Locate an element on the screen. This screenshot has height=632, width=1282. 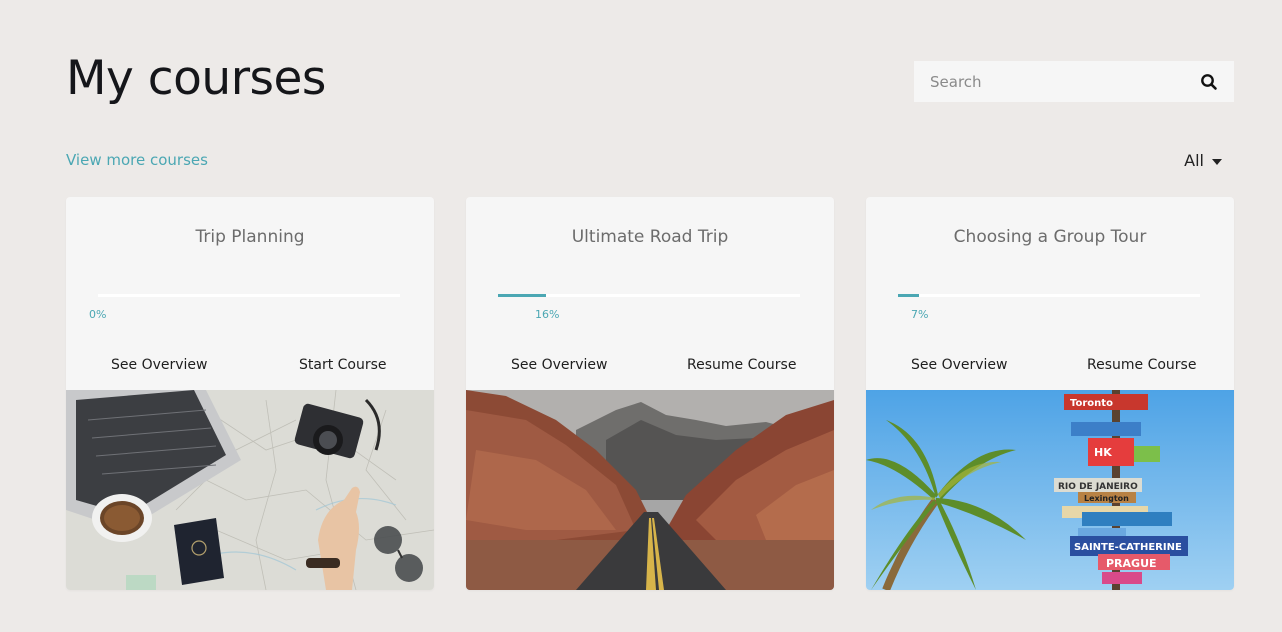
filter-value: All is located at coordinates (1194, 160).